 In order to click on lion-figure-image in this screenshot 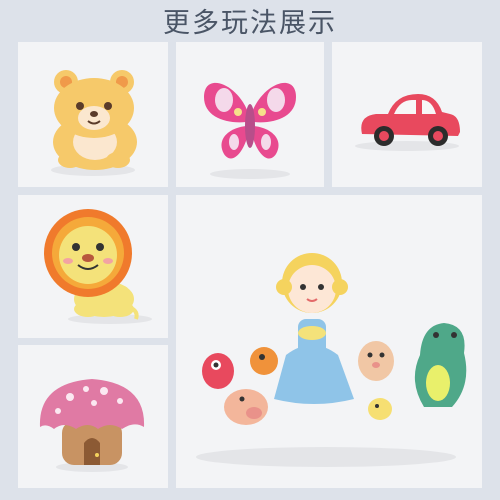, I will do `click(98, 266)`.